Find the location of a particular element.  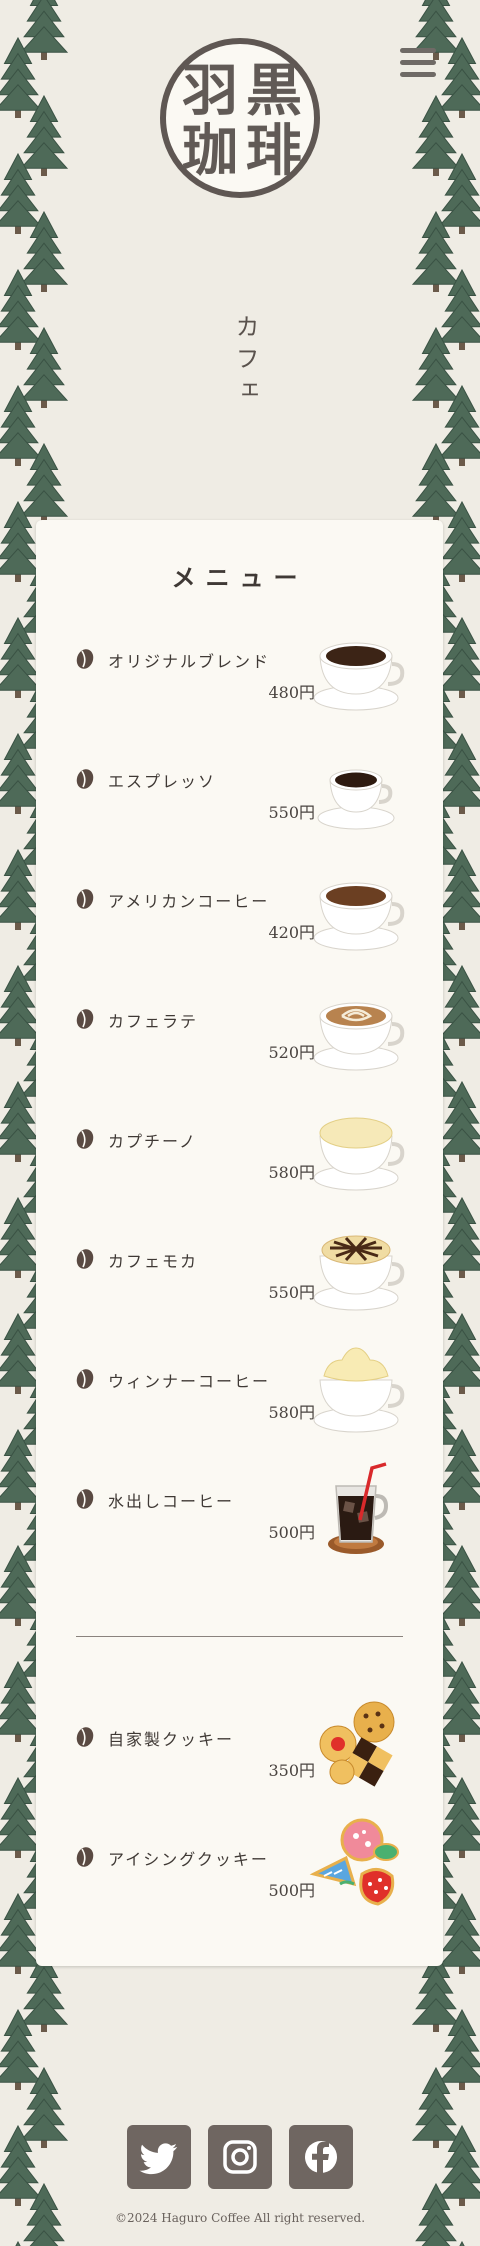

menu-item: カフェモカ 550円 is located at coordinates (239, 1270).